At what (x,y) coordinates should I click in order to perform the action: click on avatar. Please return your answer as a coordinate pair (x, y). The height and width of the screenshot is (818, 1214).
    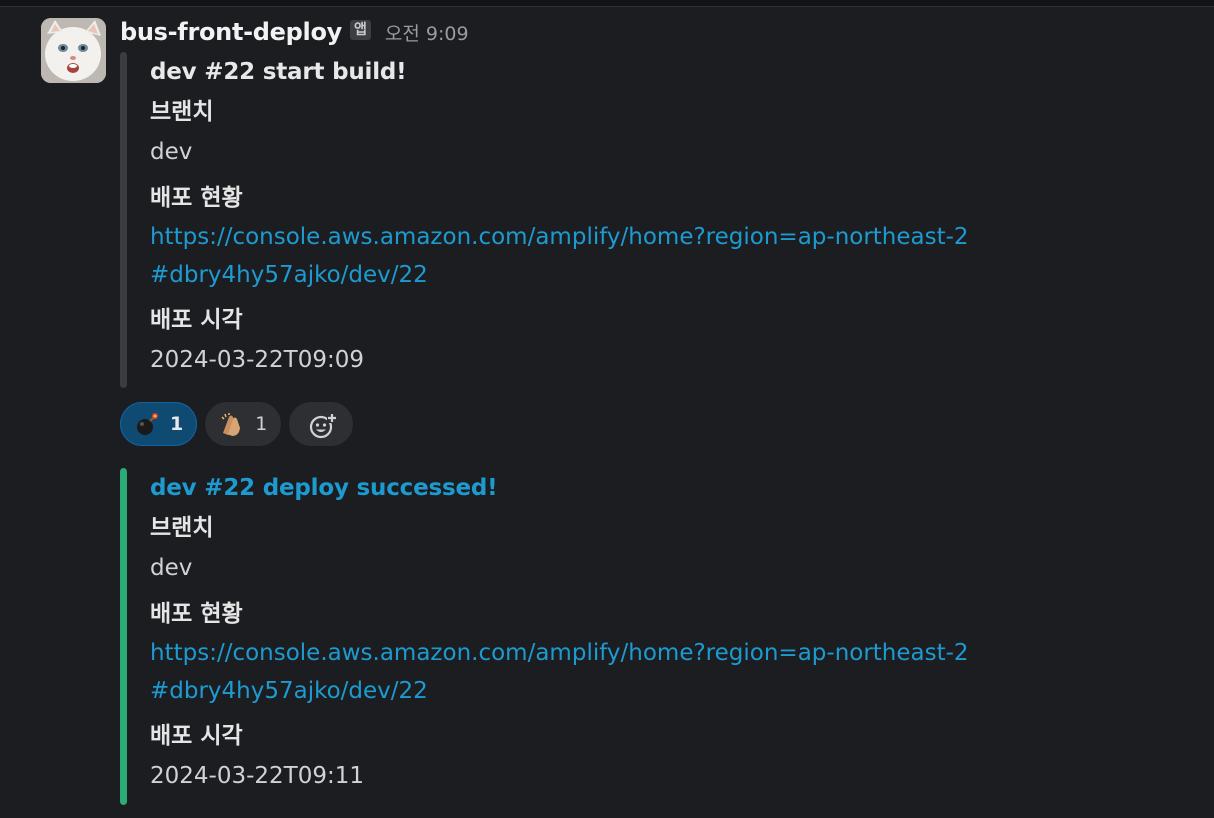
    Looking at the image, I should click on (73, 50).